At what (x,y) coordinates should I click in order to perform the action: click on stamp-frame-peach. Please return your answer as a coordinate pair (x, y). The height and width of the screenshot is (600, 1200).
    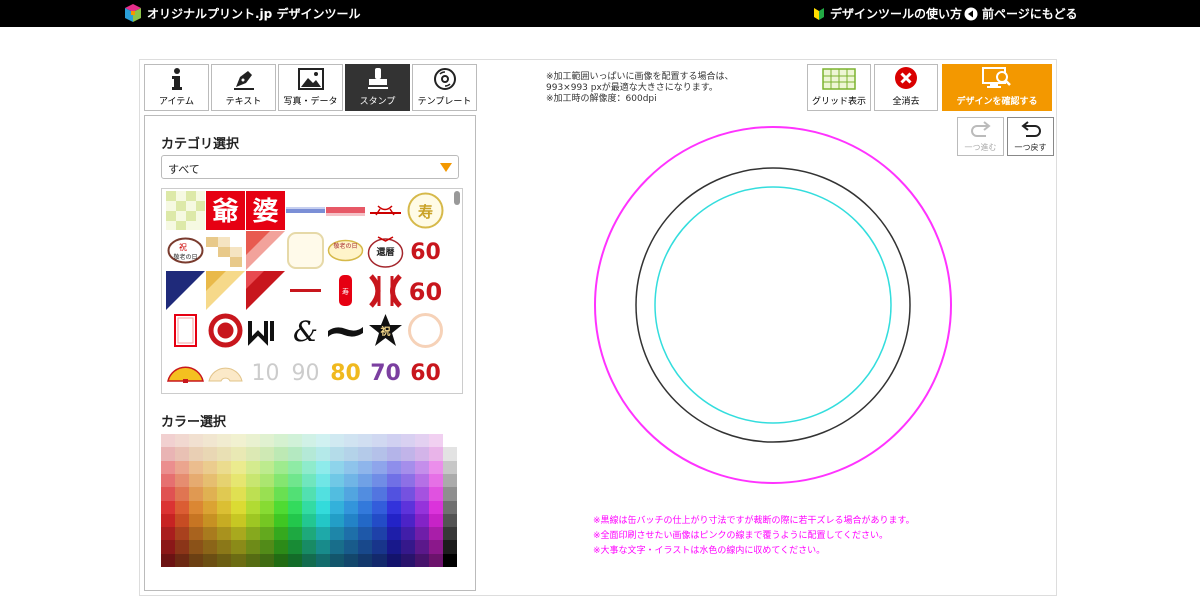
    Looking at the image, I should click on (425, 330).